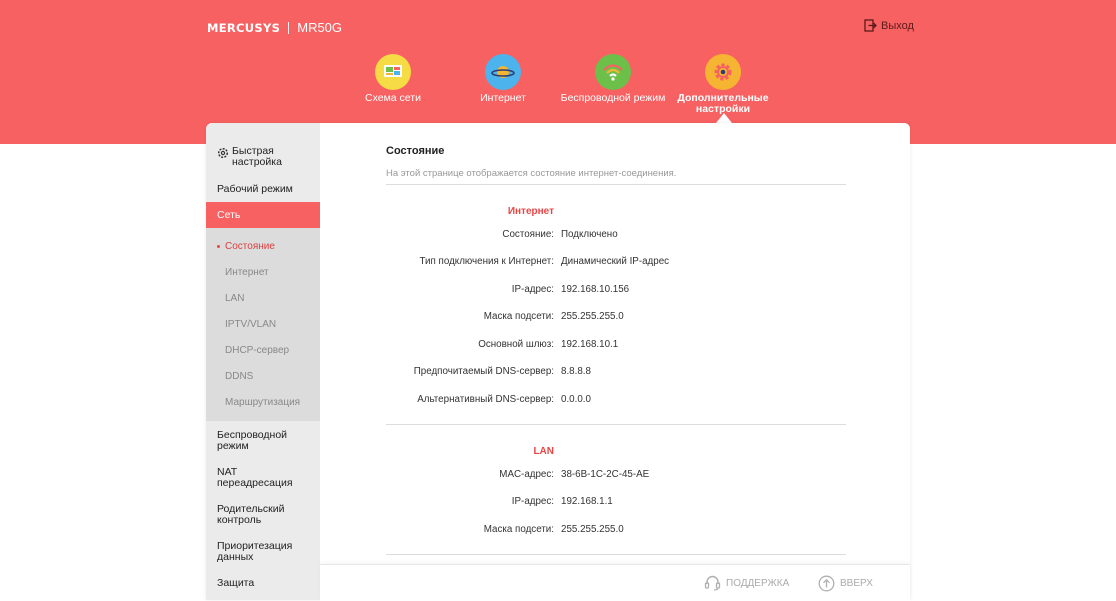 The height and width of the screenshot is (601, 1116). Describe the element at coordinates (483, 371) in the screenshot. I see `primary-dns-label: Предпочитаемый DNS-сервер:` at that location.